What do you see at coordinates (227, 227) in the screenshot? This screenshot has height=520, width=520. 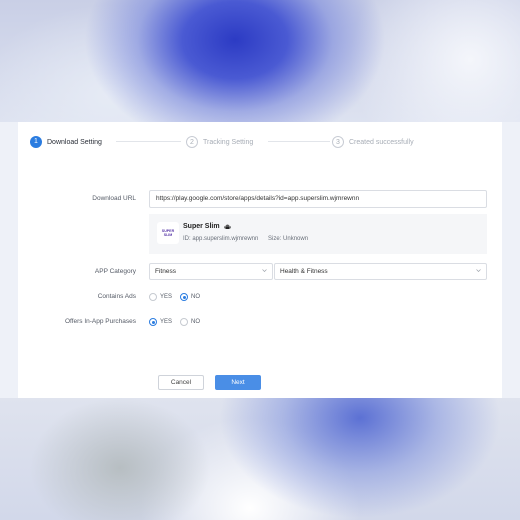 I see `android-icon` at bounding box center [227, 227].